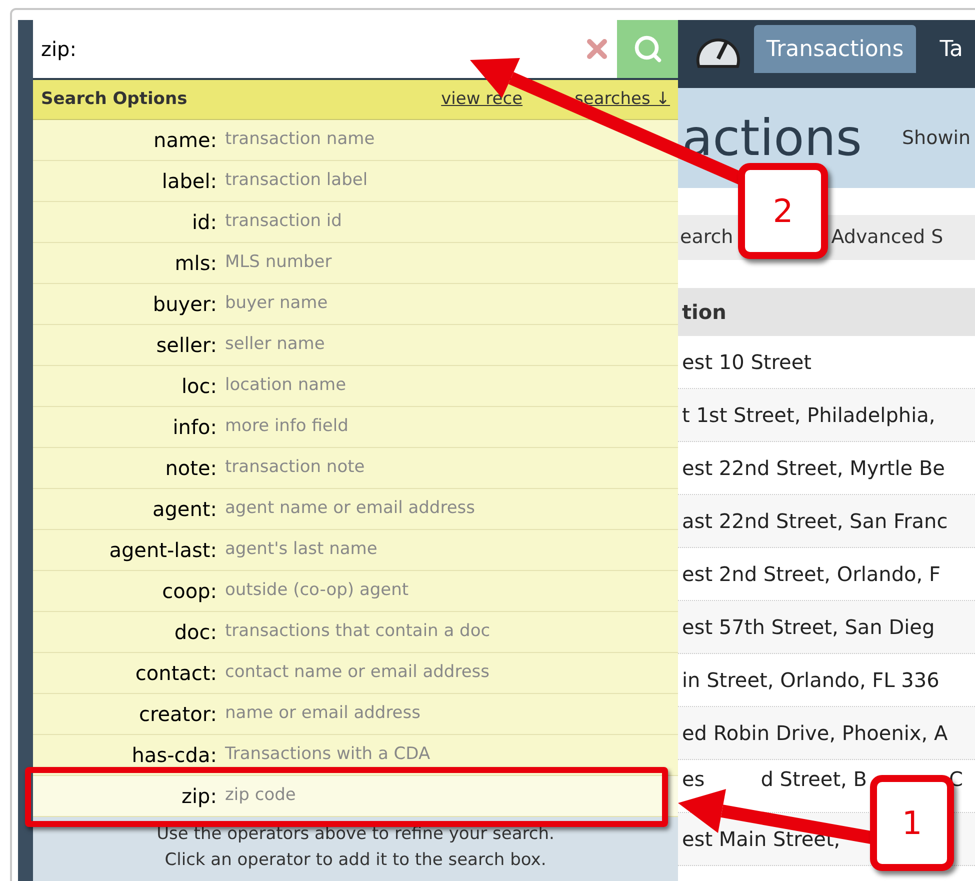  Describe the element at coordinates (815, 521) in the screenshot. I see `address-cell-text: ast 22nd Street, San Franc` at that location.